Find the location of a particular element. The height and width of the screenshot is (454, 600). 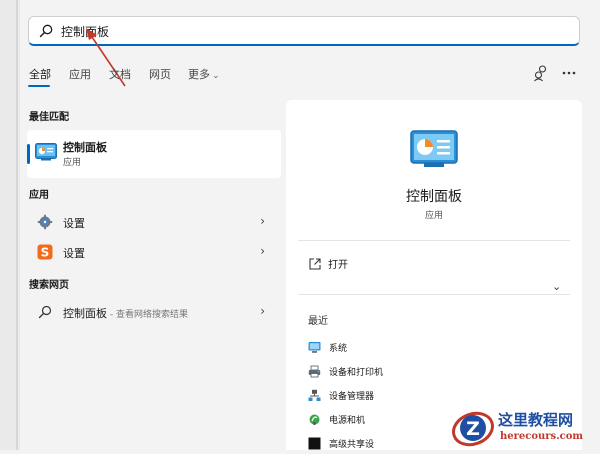

tab-more-label: 更多 is located at coordinates (199, 74).